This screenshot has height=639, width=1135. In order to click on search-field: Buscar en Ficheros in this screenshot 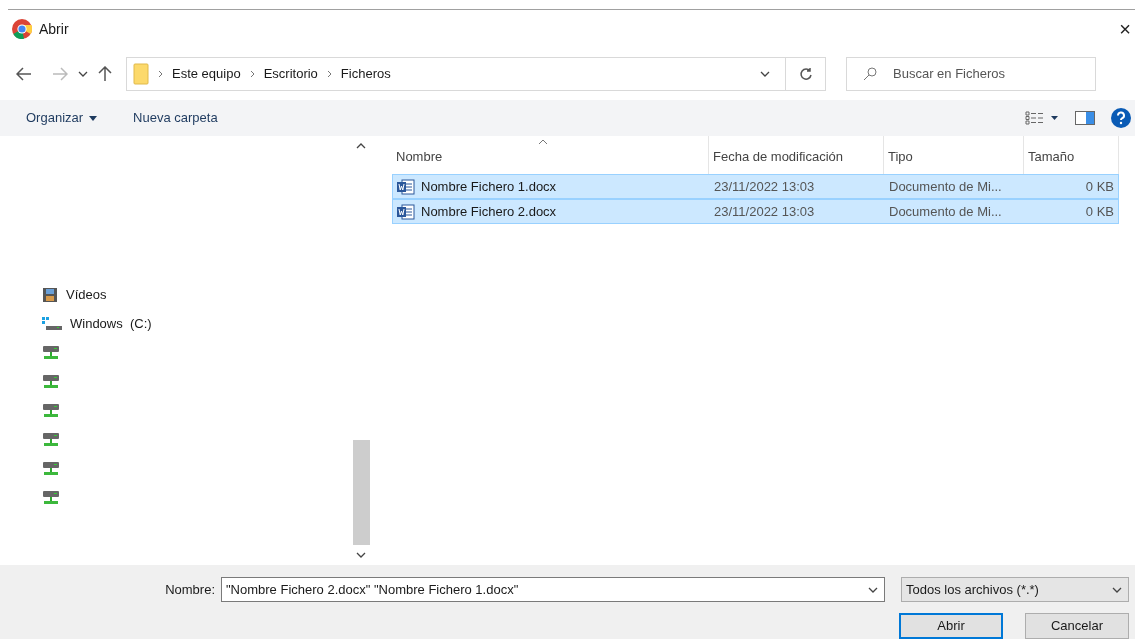, I will do `click(971, 74)`.